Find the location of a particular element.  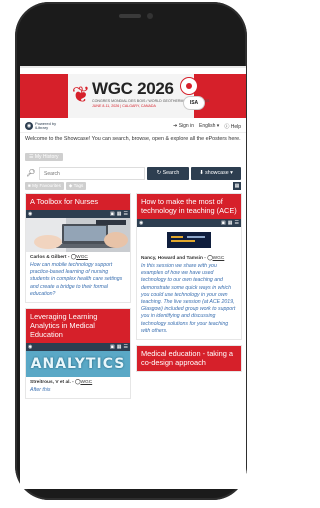

card-author: Streitrous, V et al. - ◯WGC is located at coordinates (61, 383).